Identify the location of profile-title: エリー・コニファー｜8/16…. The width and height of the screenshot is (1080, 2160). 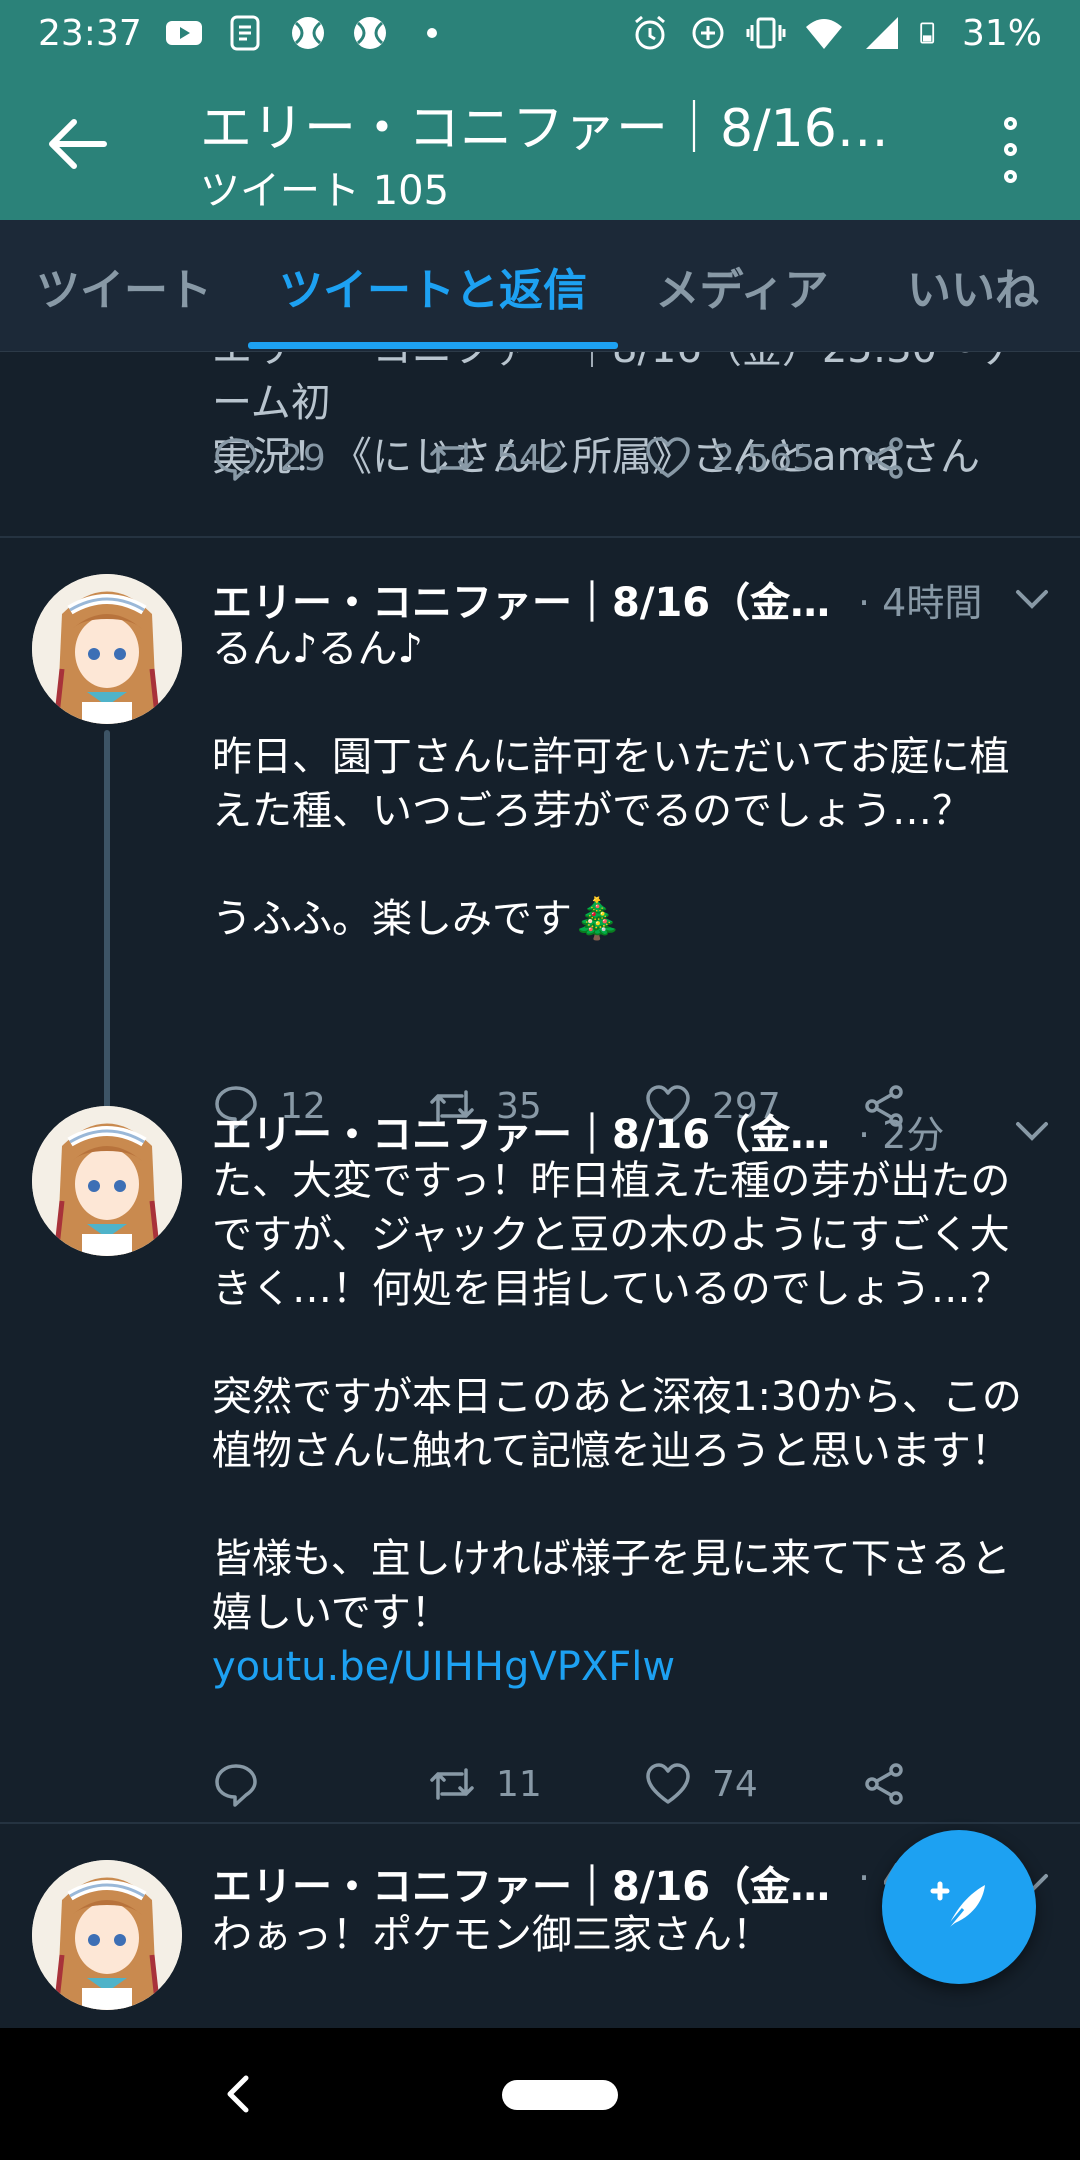
(544, 129).